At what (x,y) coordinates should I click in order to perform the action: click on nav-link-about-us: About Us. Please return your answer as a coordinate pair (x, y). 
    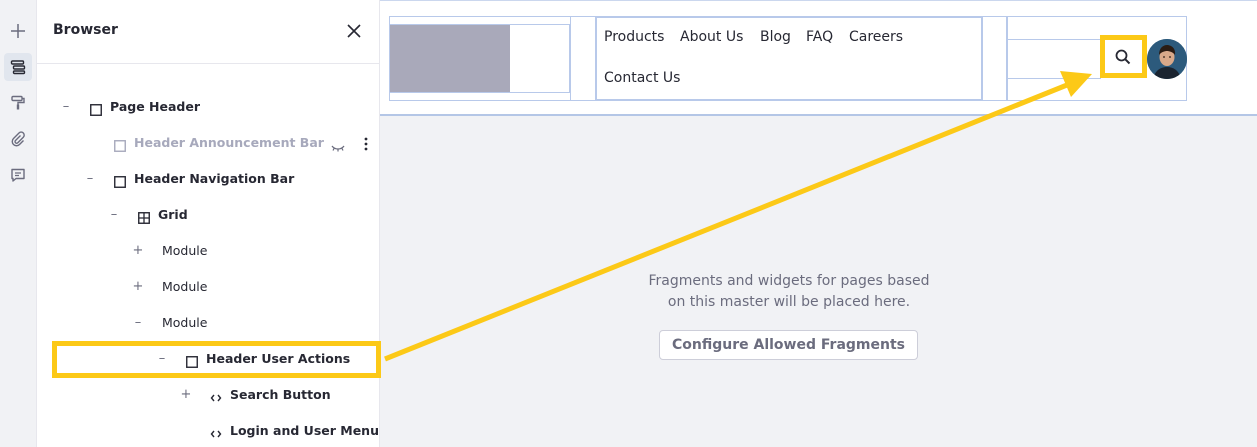
    Looking at the image, I should click on (711, 37).